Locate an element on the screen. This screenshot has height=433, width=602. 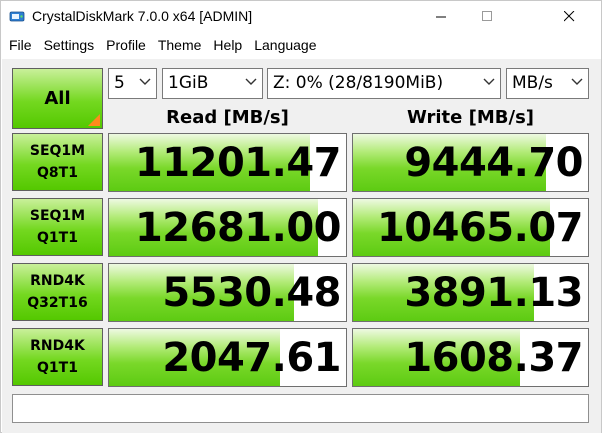
menu-file: File is located at coordinates (20, 45).